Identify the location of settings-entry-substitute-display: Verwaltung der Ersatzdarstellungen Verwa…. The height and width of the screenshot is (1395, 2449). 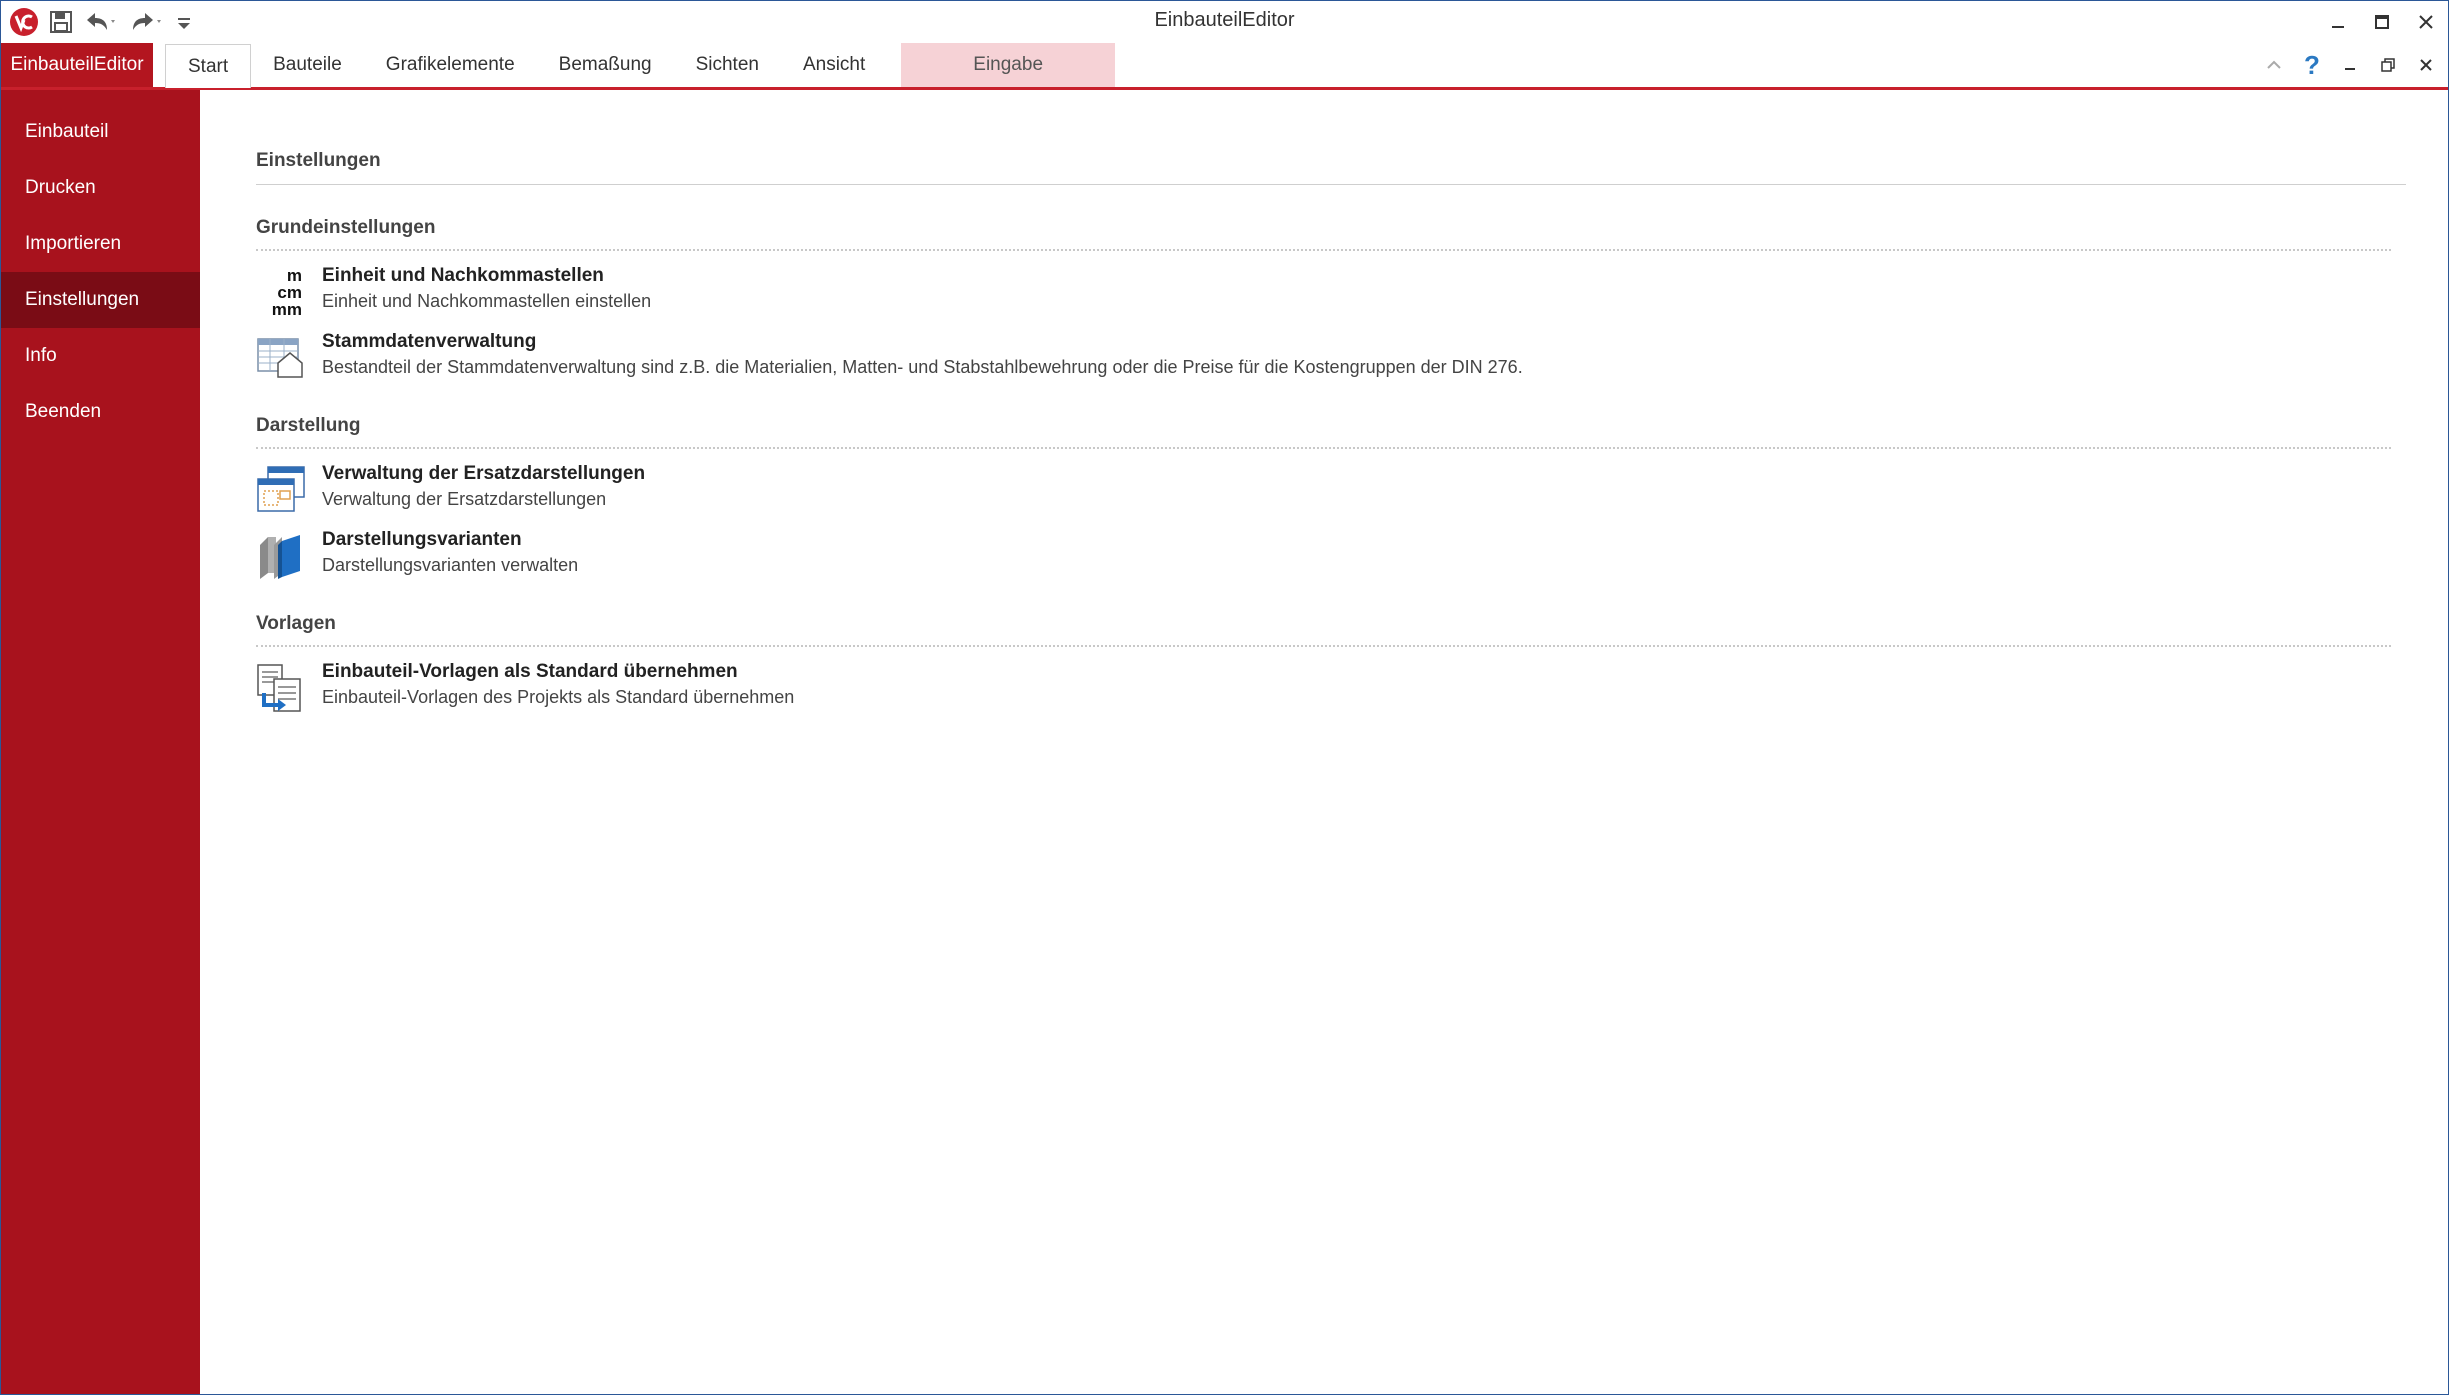
(1332, 489).